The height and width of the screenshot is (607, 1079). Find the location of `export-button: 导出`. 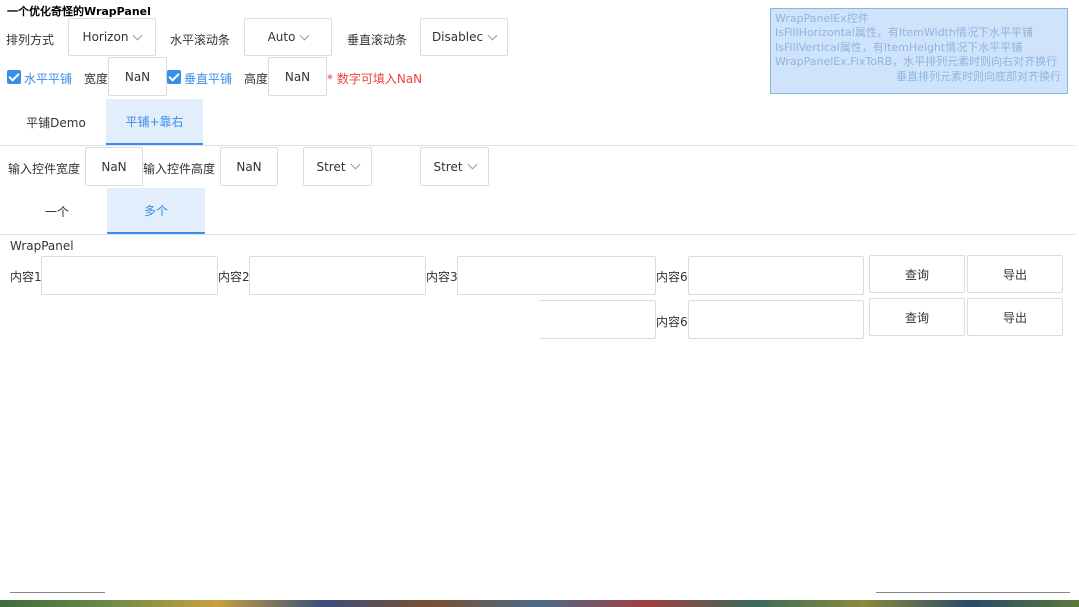

export-button: 导出 is located at coordinates (1015, 274).